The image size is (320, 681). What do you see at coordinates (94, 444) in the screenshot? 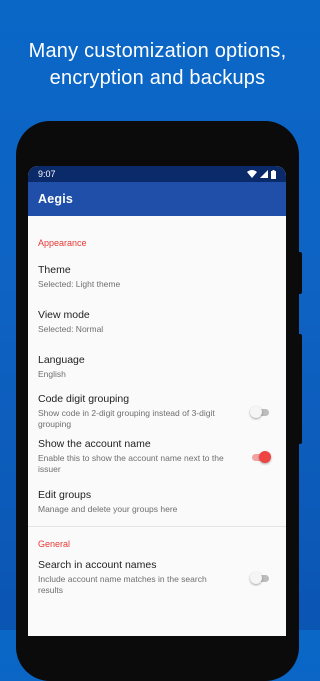
I see `pref-title: Show the account name` at bounding box center [94, 444].